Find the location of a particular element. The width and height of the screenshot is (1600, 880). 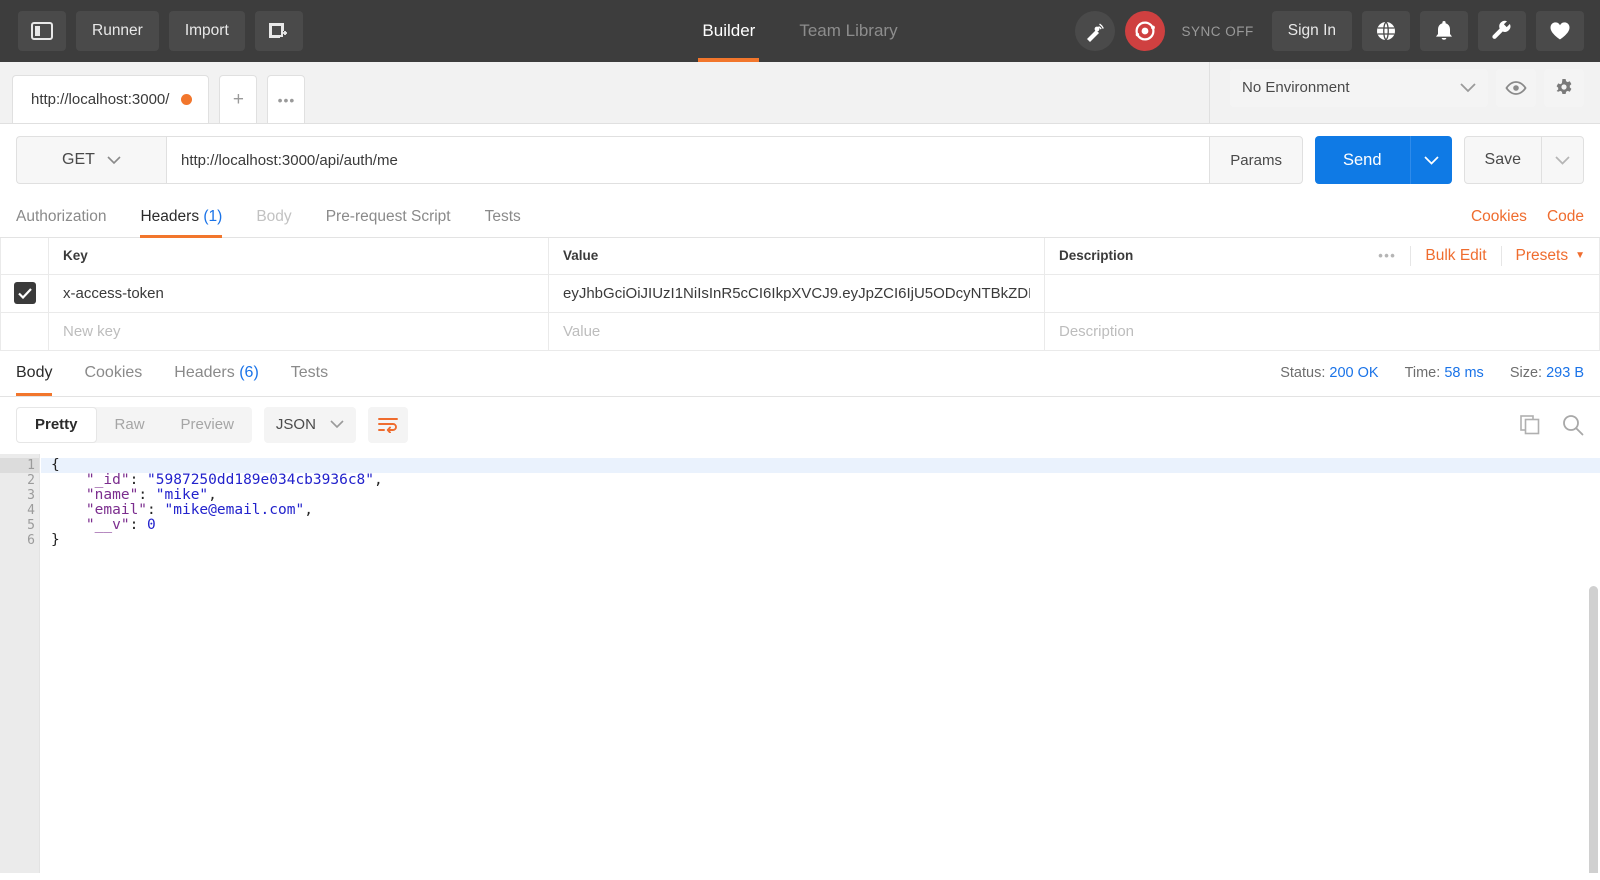

table-row-new: New key Value Description is located at coordinates (800, 331).